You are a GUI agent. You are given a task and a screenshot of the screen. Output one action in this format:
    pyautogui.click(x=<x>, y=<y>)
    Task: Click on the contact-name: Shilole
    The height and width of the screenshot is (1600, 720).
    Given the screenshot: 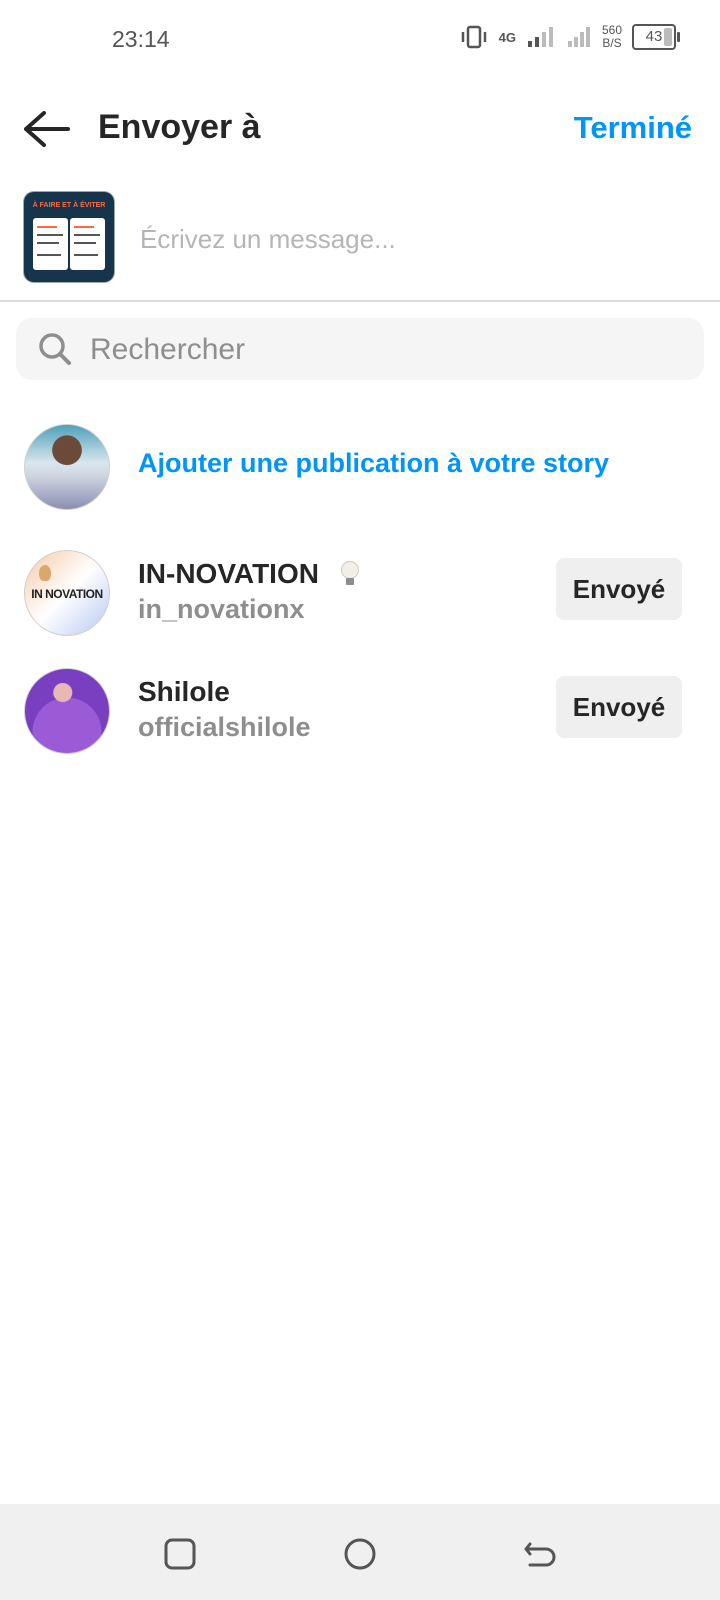 What is the action you would take?
    pyautogui.click(x=184, y=691)
    